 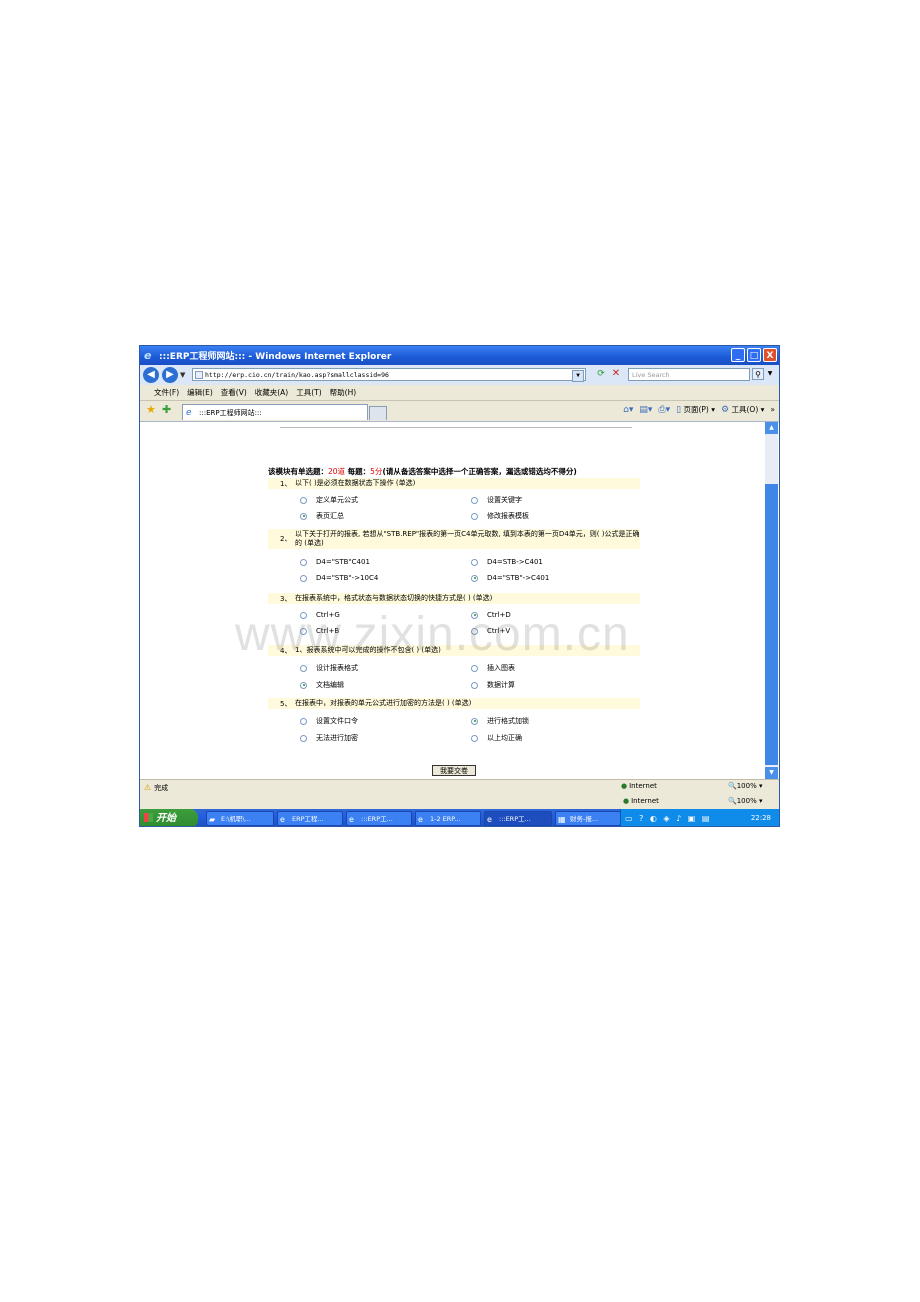 I want to click on chevron-more-icon: », so click(x=772, y=409).